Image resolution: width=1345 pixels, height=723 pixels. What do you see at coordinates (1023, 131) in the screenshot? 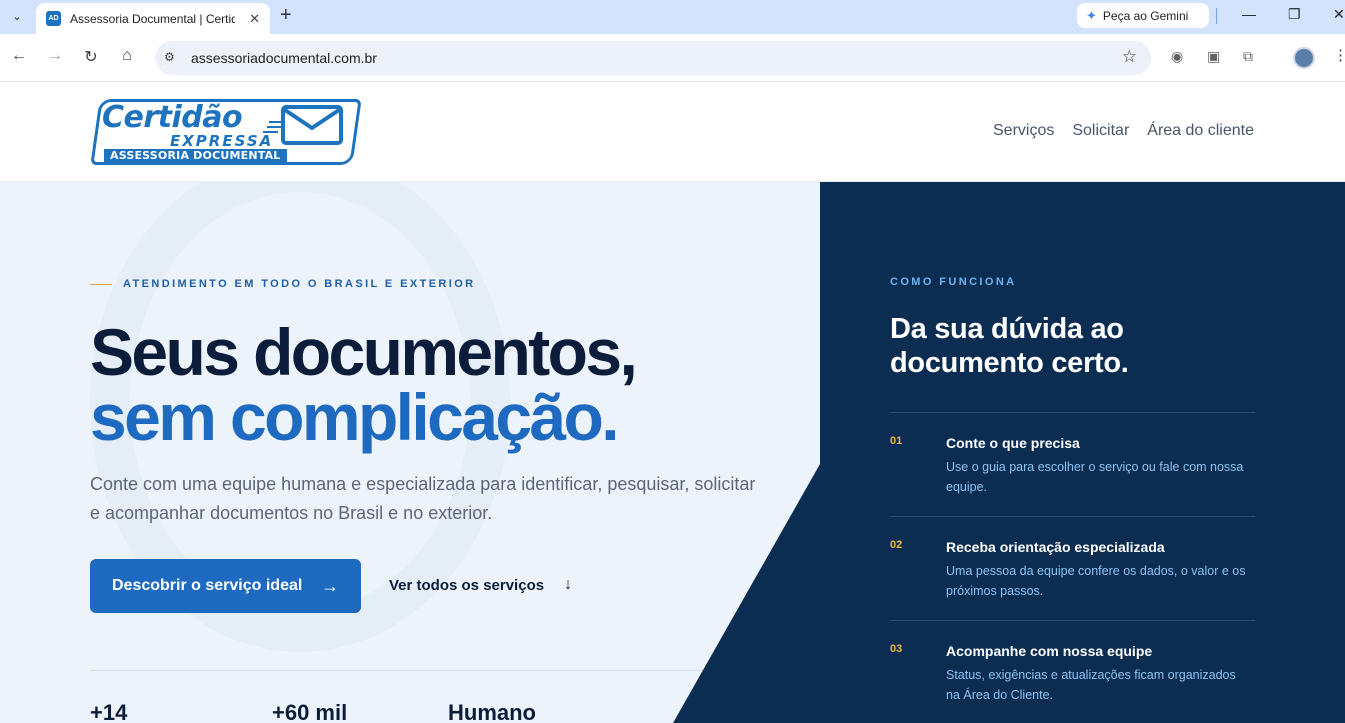
I see `nav-item-servicos: Serviços` at bounding box center [1023, 131].